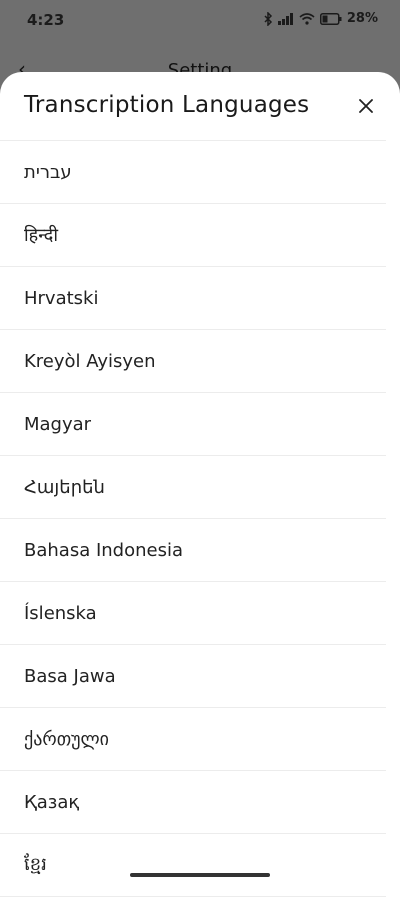 The image size is (400, 902). Describe the element at coordinates (193, 424) in the screenshot. I see `language-item-hungarian: Magyar` at that location.